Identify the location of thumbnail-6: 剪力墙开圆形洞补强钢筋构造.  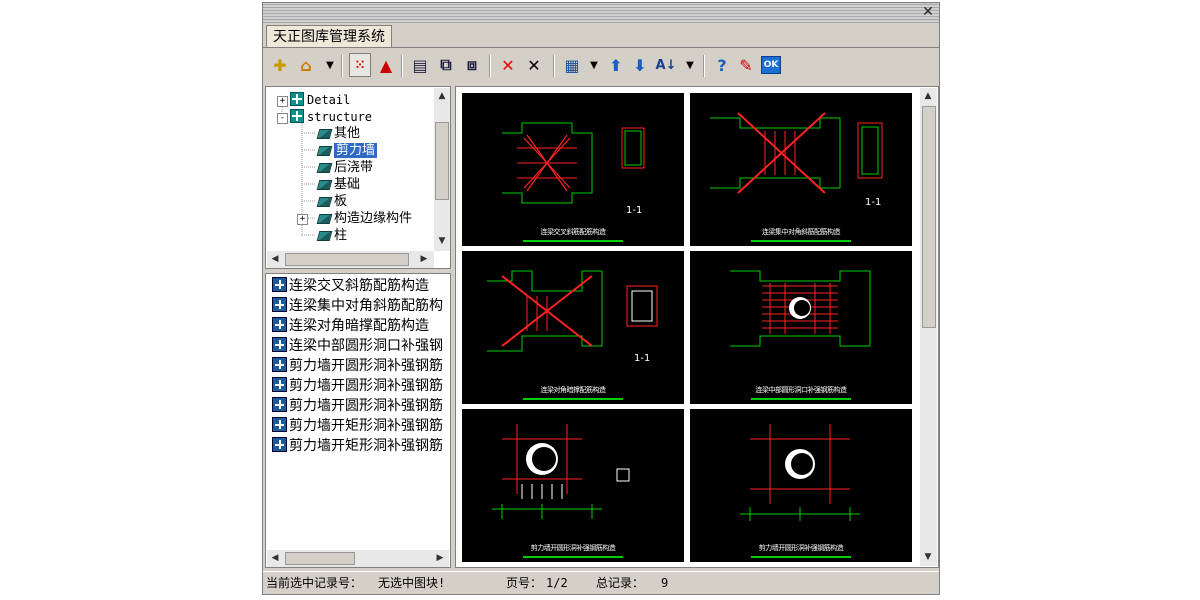
(801, 485).